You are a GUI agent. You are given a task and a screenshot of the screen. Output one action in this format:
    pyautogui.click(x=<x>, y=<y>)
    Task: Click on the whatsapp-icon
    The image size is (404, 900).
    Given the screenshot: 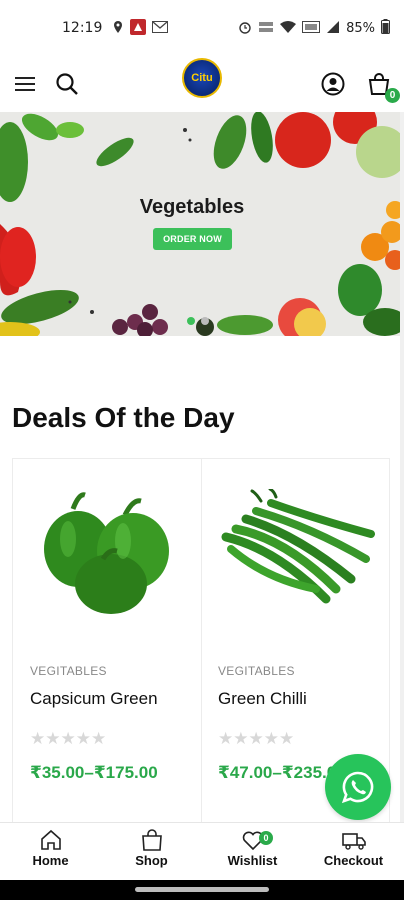 What is the action you would take?
    pyautogui.click(x=357, y=787)
    